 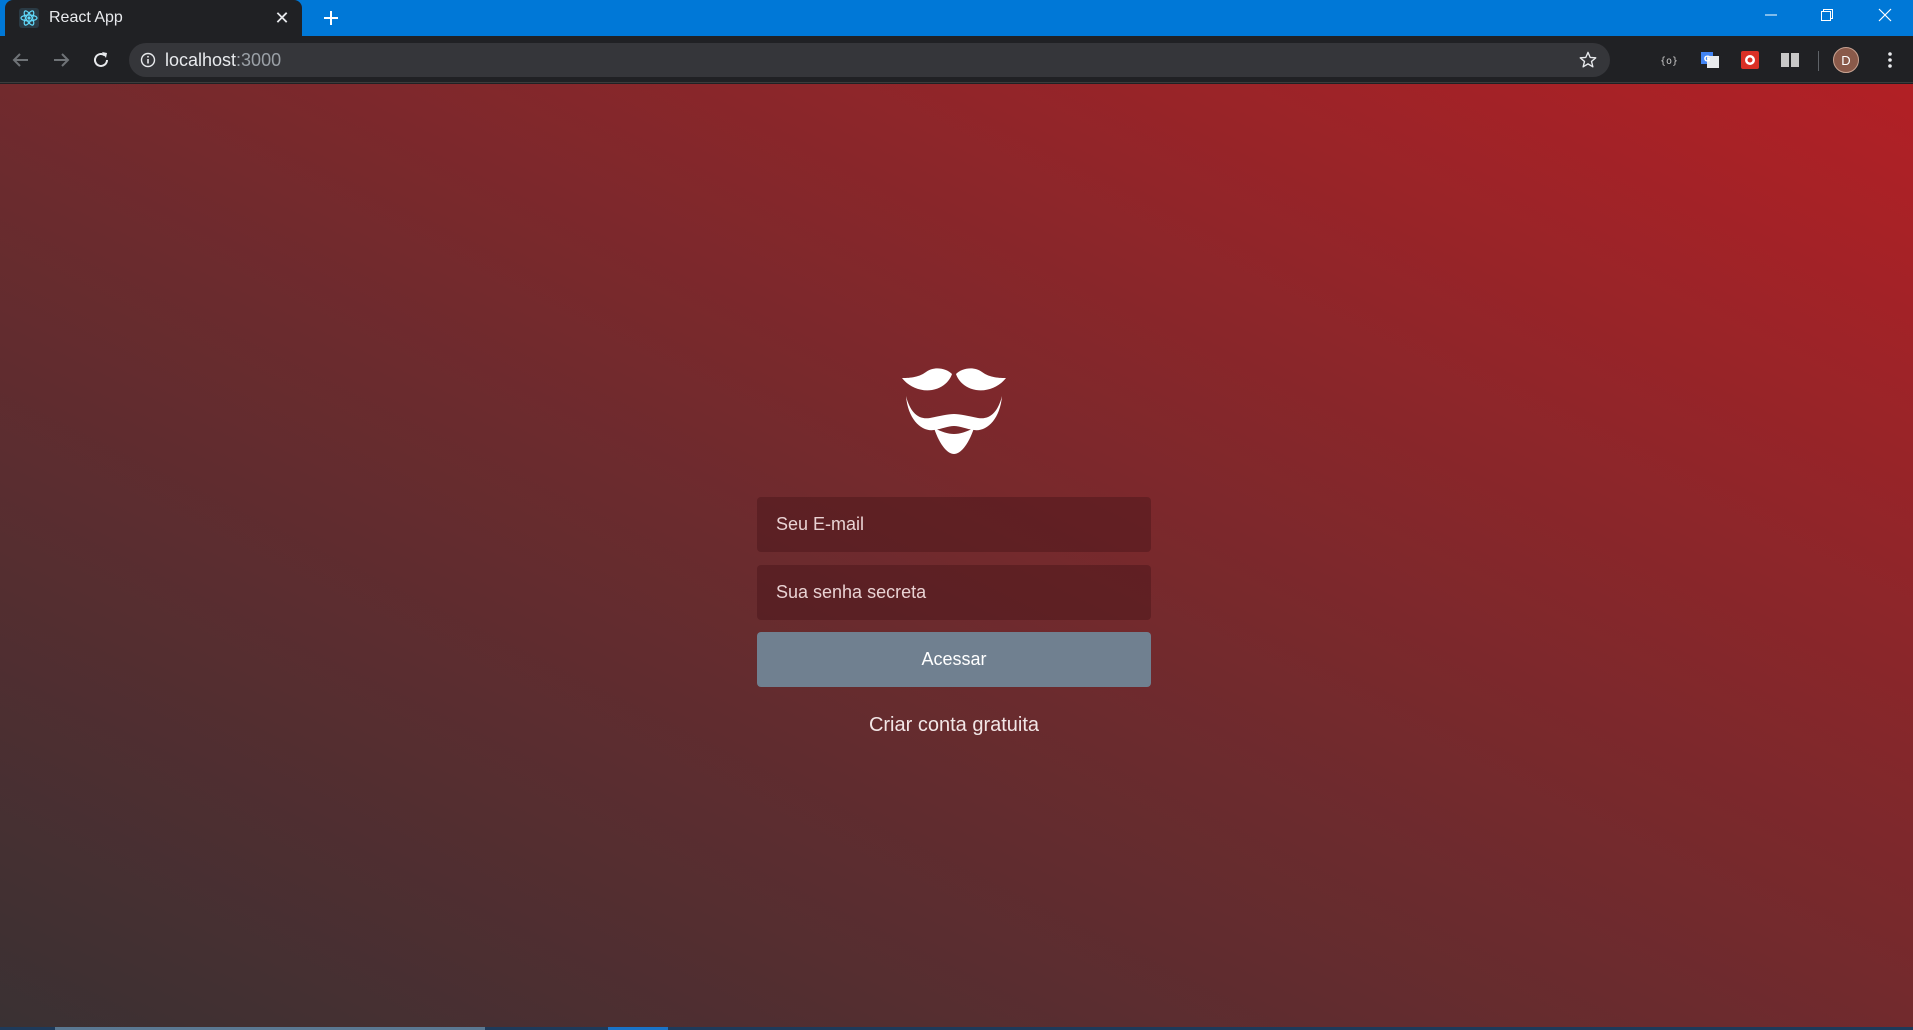 I want to click on browser-tab: React App ✕, so click(x=153, y=18).